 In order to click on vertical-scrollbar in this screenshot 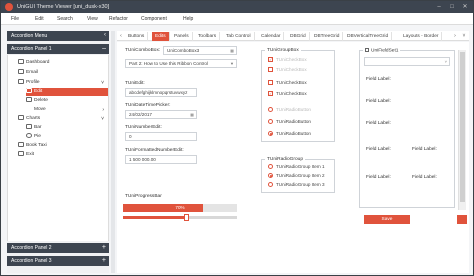, I will do `click(462, 130)`.